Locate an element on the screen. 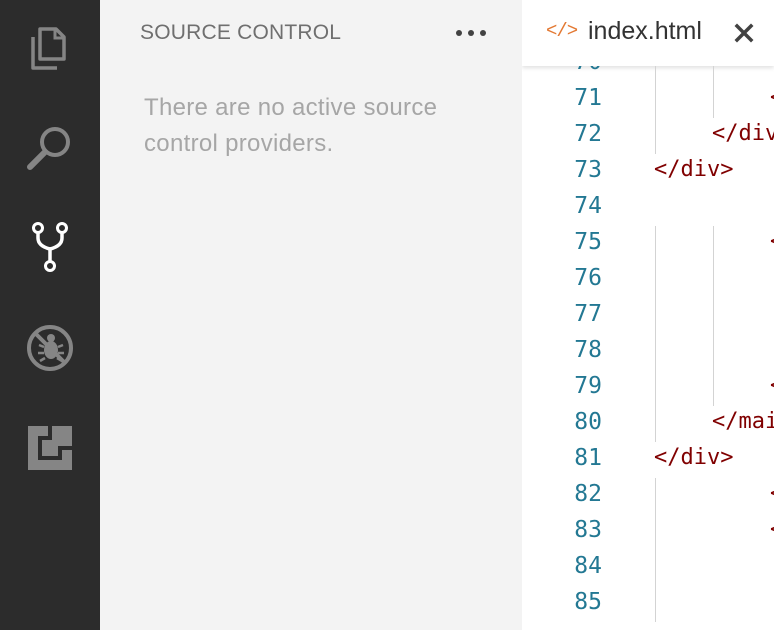 This screenshot has height=630, width=774. code-line: 77 is located at coordinates (648, 316).